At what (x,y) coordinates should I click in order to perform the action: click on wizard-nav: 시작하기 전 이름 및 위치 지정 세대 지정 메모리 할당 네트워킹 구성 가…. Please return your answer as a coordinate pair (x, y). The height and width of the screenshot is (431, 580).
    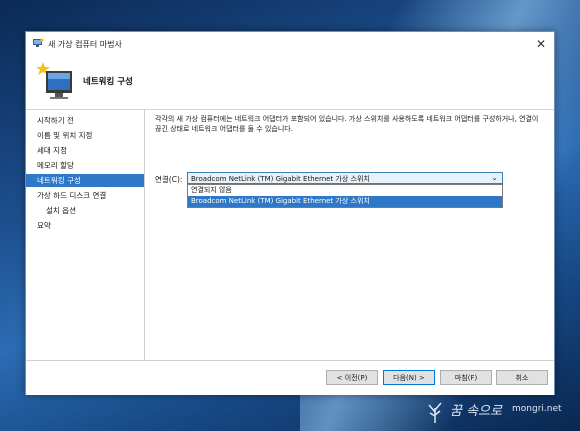
    Looking at the image, I should click on (85, 235).